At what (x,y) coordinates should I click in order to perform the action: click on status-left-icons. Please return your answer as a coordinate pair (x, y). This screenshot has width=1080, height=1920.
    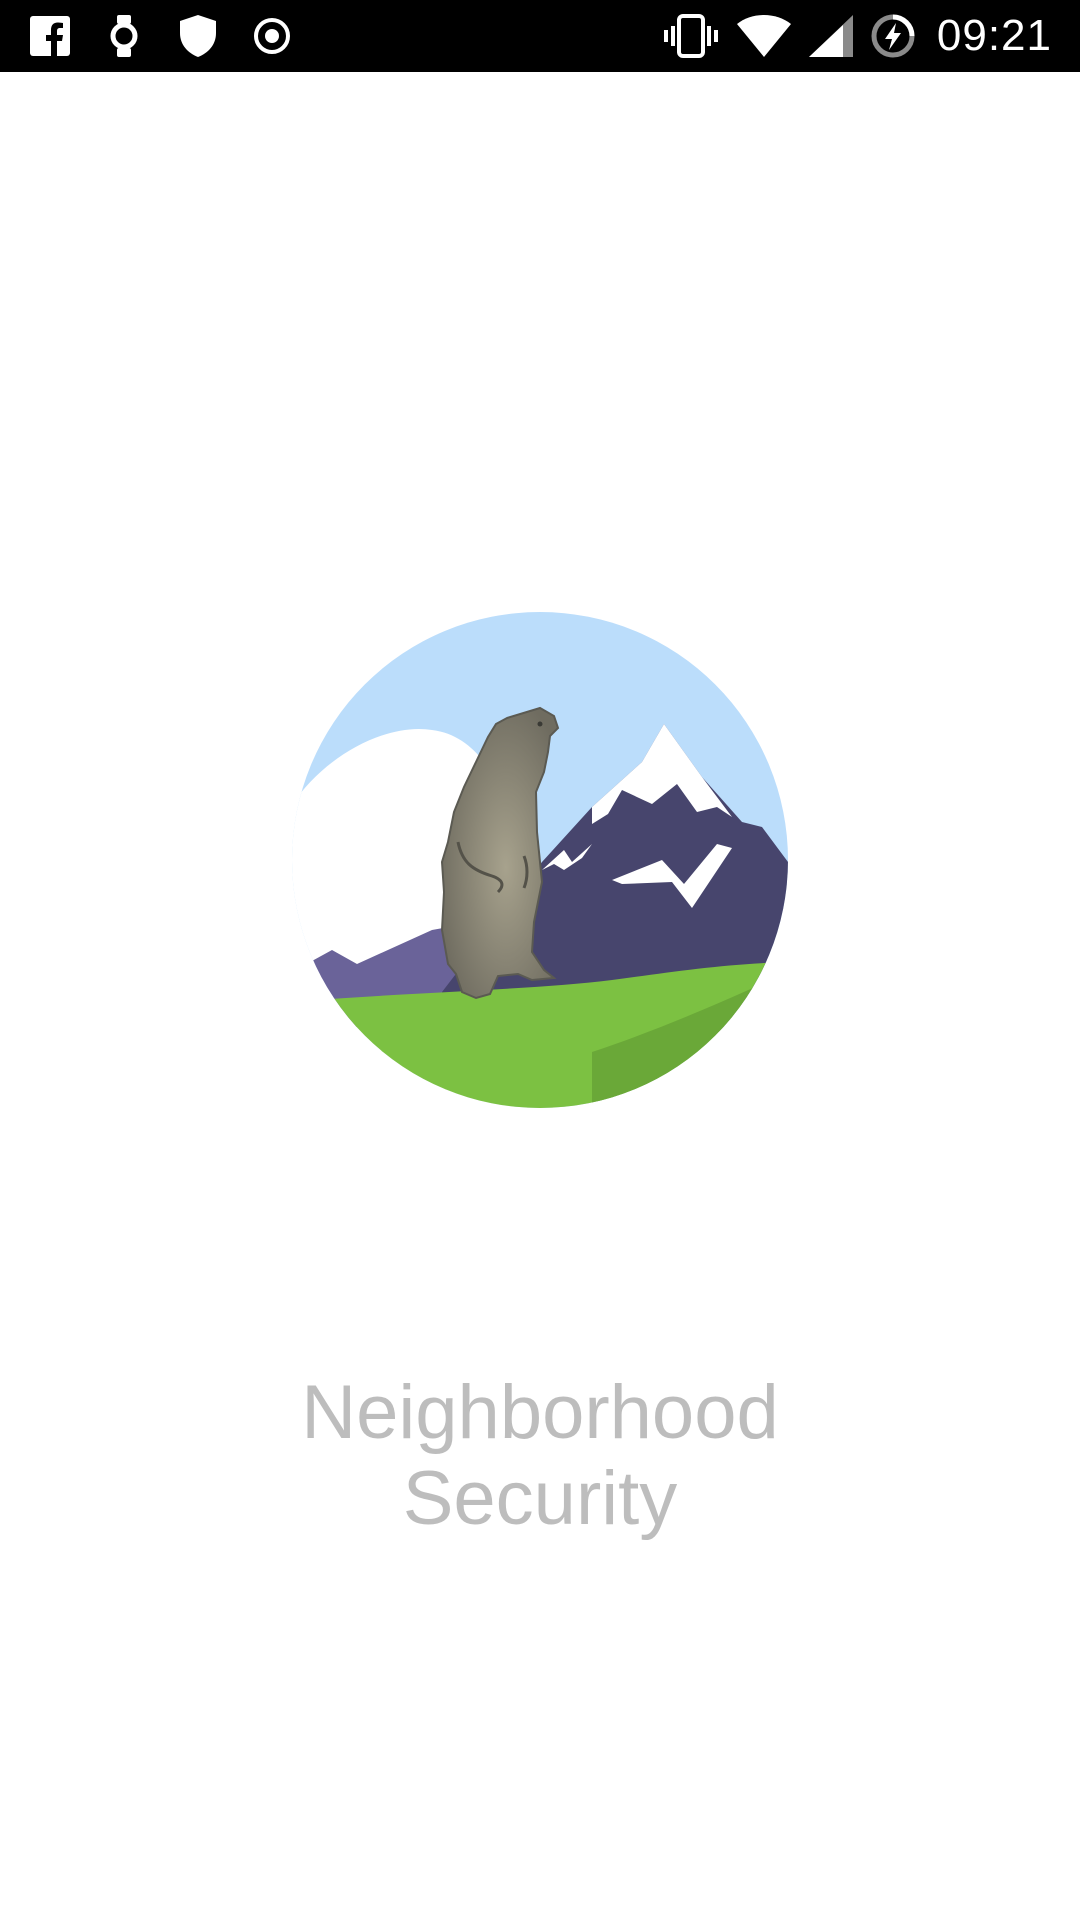
    Looking at the image, I should click on (161, 36).